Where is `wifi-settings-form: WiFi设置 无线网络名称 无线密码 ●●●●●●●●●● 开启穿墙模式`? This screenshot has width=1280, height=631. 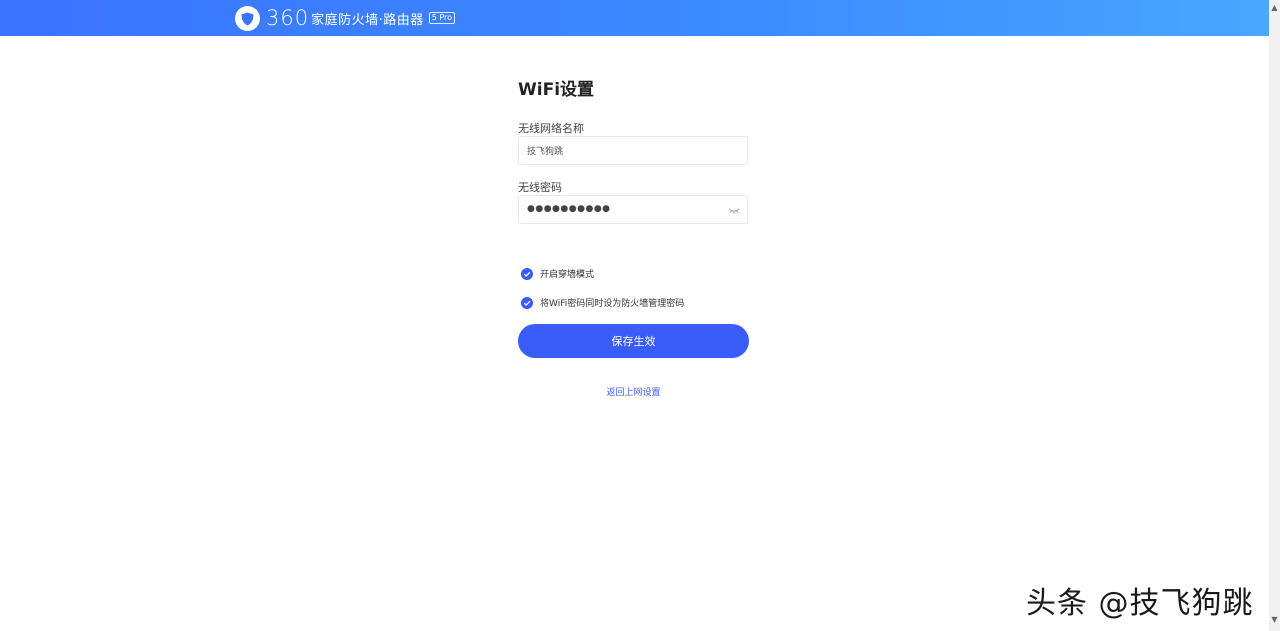
wifi-settings-form: WiFi设置 无线网络名称 无线密码 ●●●●●●●●●● 开启穿墙模式 is located at coordinates (634, 238).